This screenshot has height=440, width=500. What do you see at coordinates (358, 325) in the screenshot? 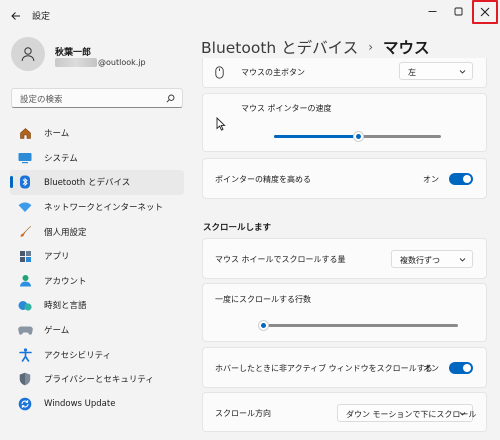
I see `lines-to-scroll-slider` at bounding box center [358, 325].